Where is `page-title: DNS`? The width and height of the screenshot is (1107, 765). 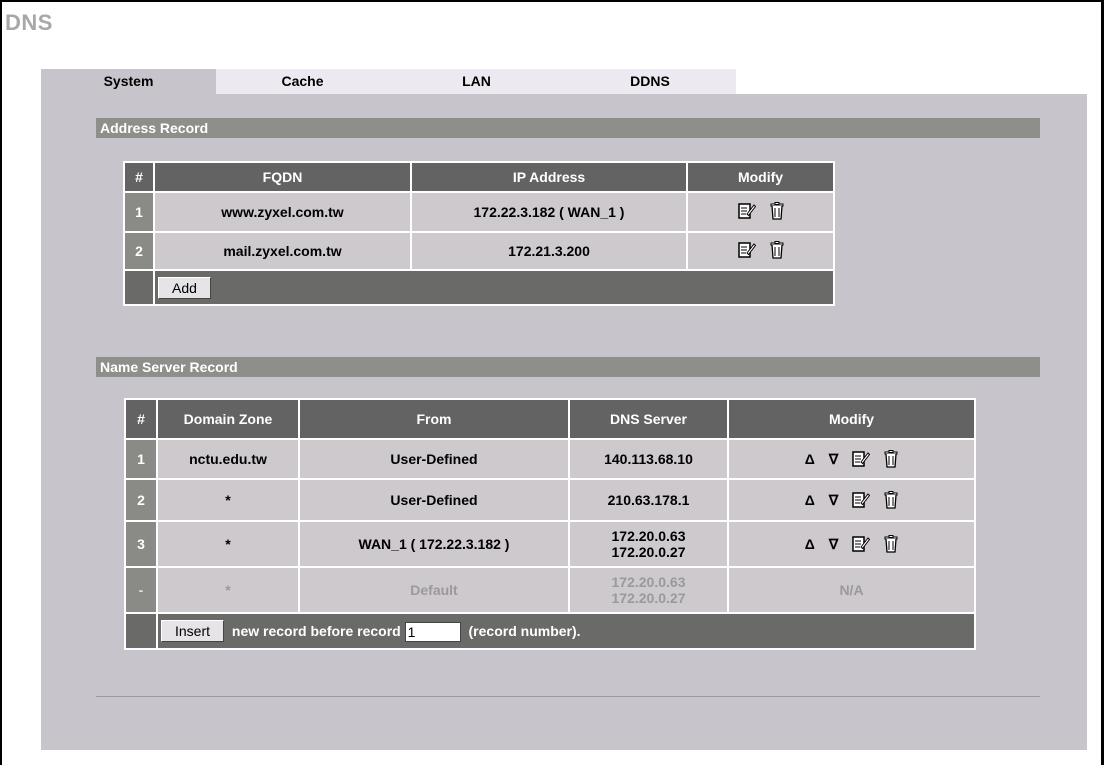 page-title: DNS is located at coordinates (29, 22).